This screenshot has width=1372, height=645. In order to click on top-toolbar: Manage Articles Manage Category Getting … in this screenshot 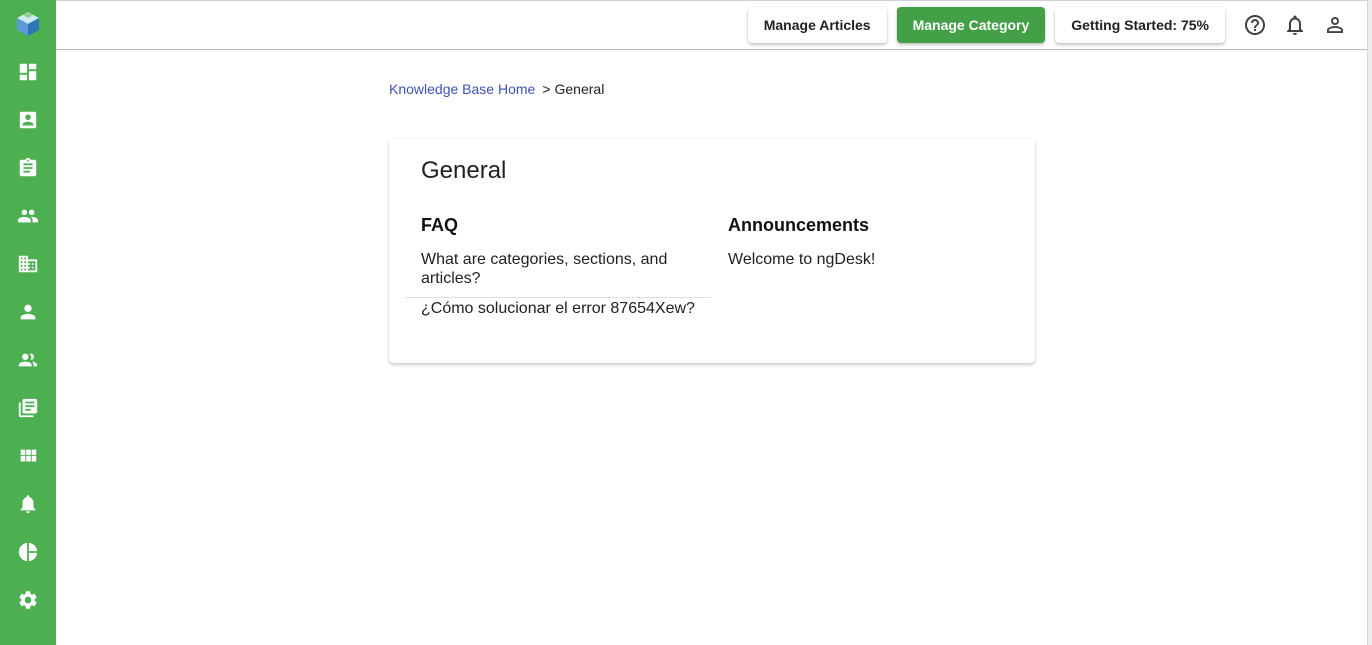, I will do `click(711, 25)`.